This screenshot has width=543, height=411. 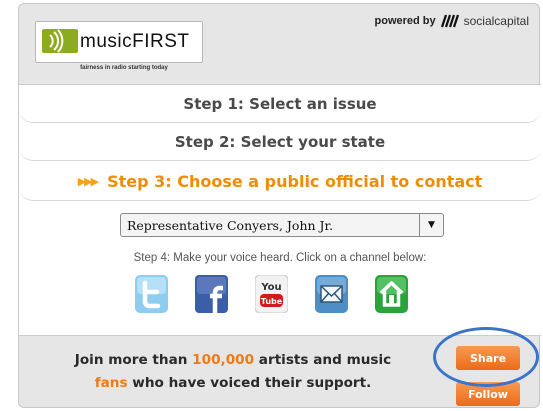 What do you see at coordinates (270, 287) in the screenshot?
I see `svg-text: You` at bounding box center [270, 287].